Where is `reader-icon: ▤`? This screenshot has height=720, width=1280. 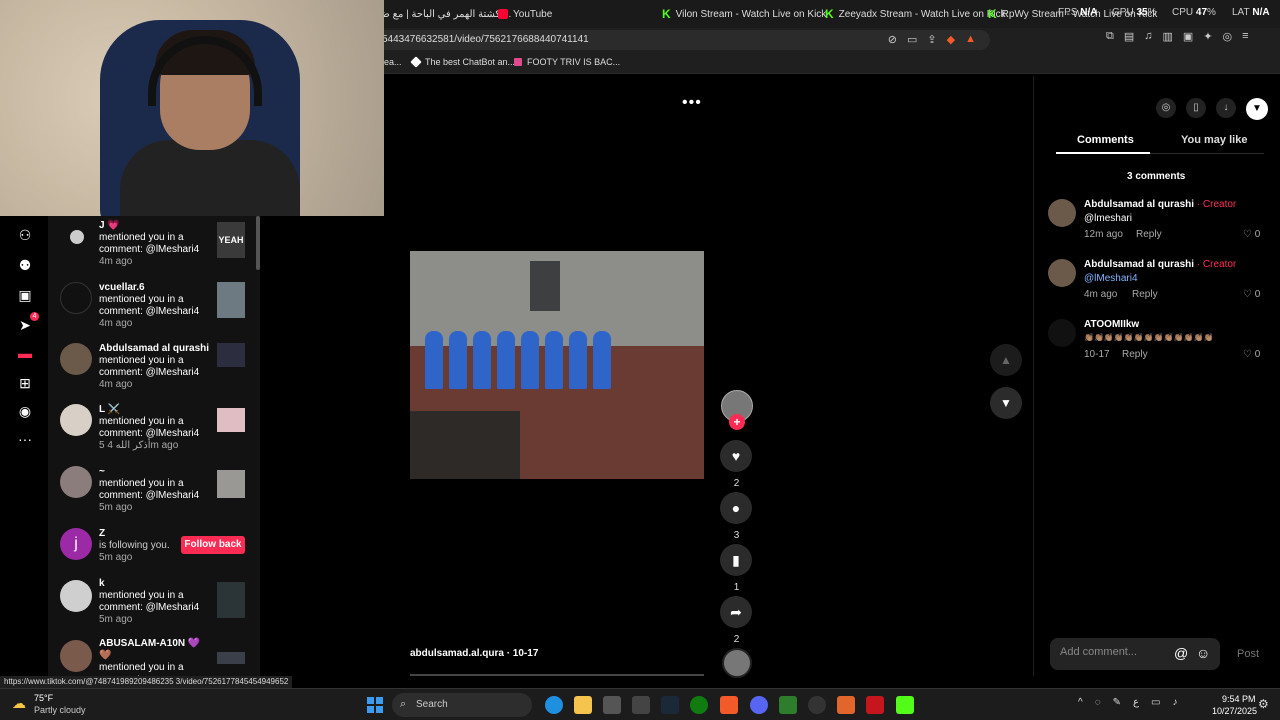
reader-icon: ▤ is located at coordinates (1129, 36).